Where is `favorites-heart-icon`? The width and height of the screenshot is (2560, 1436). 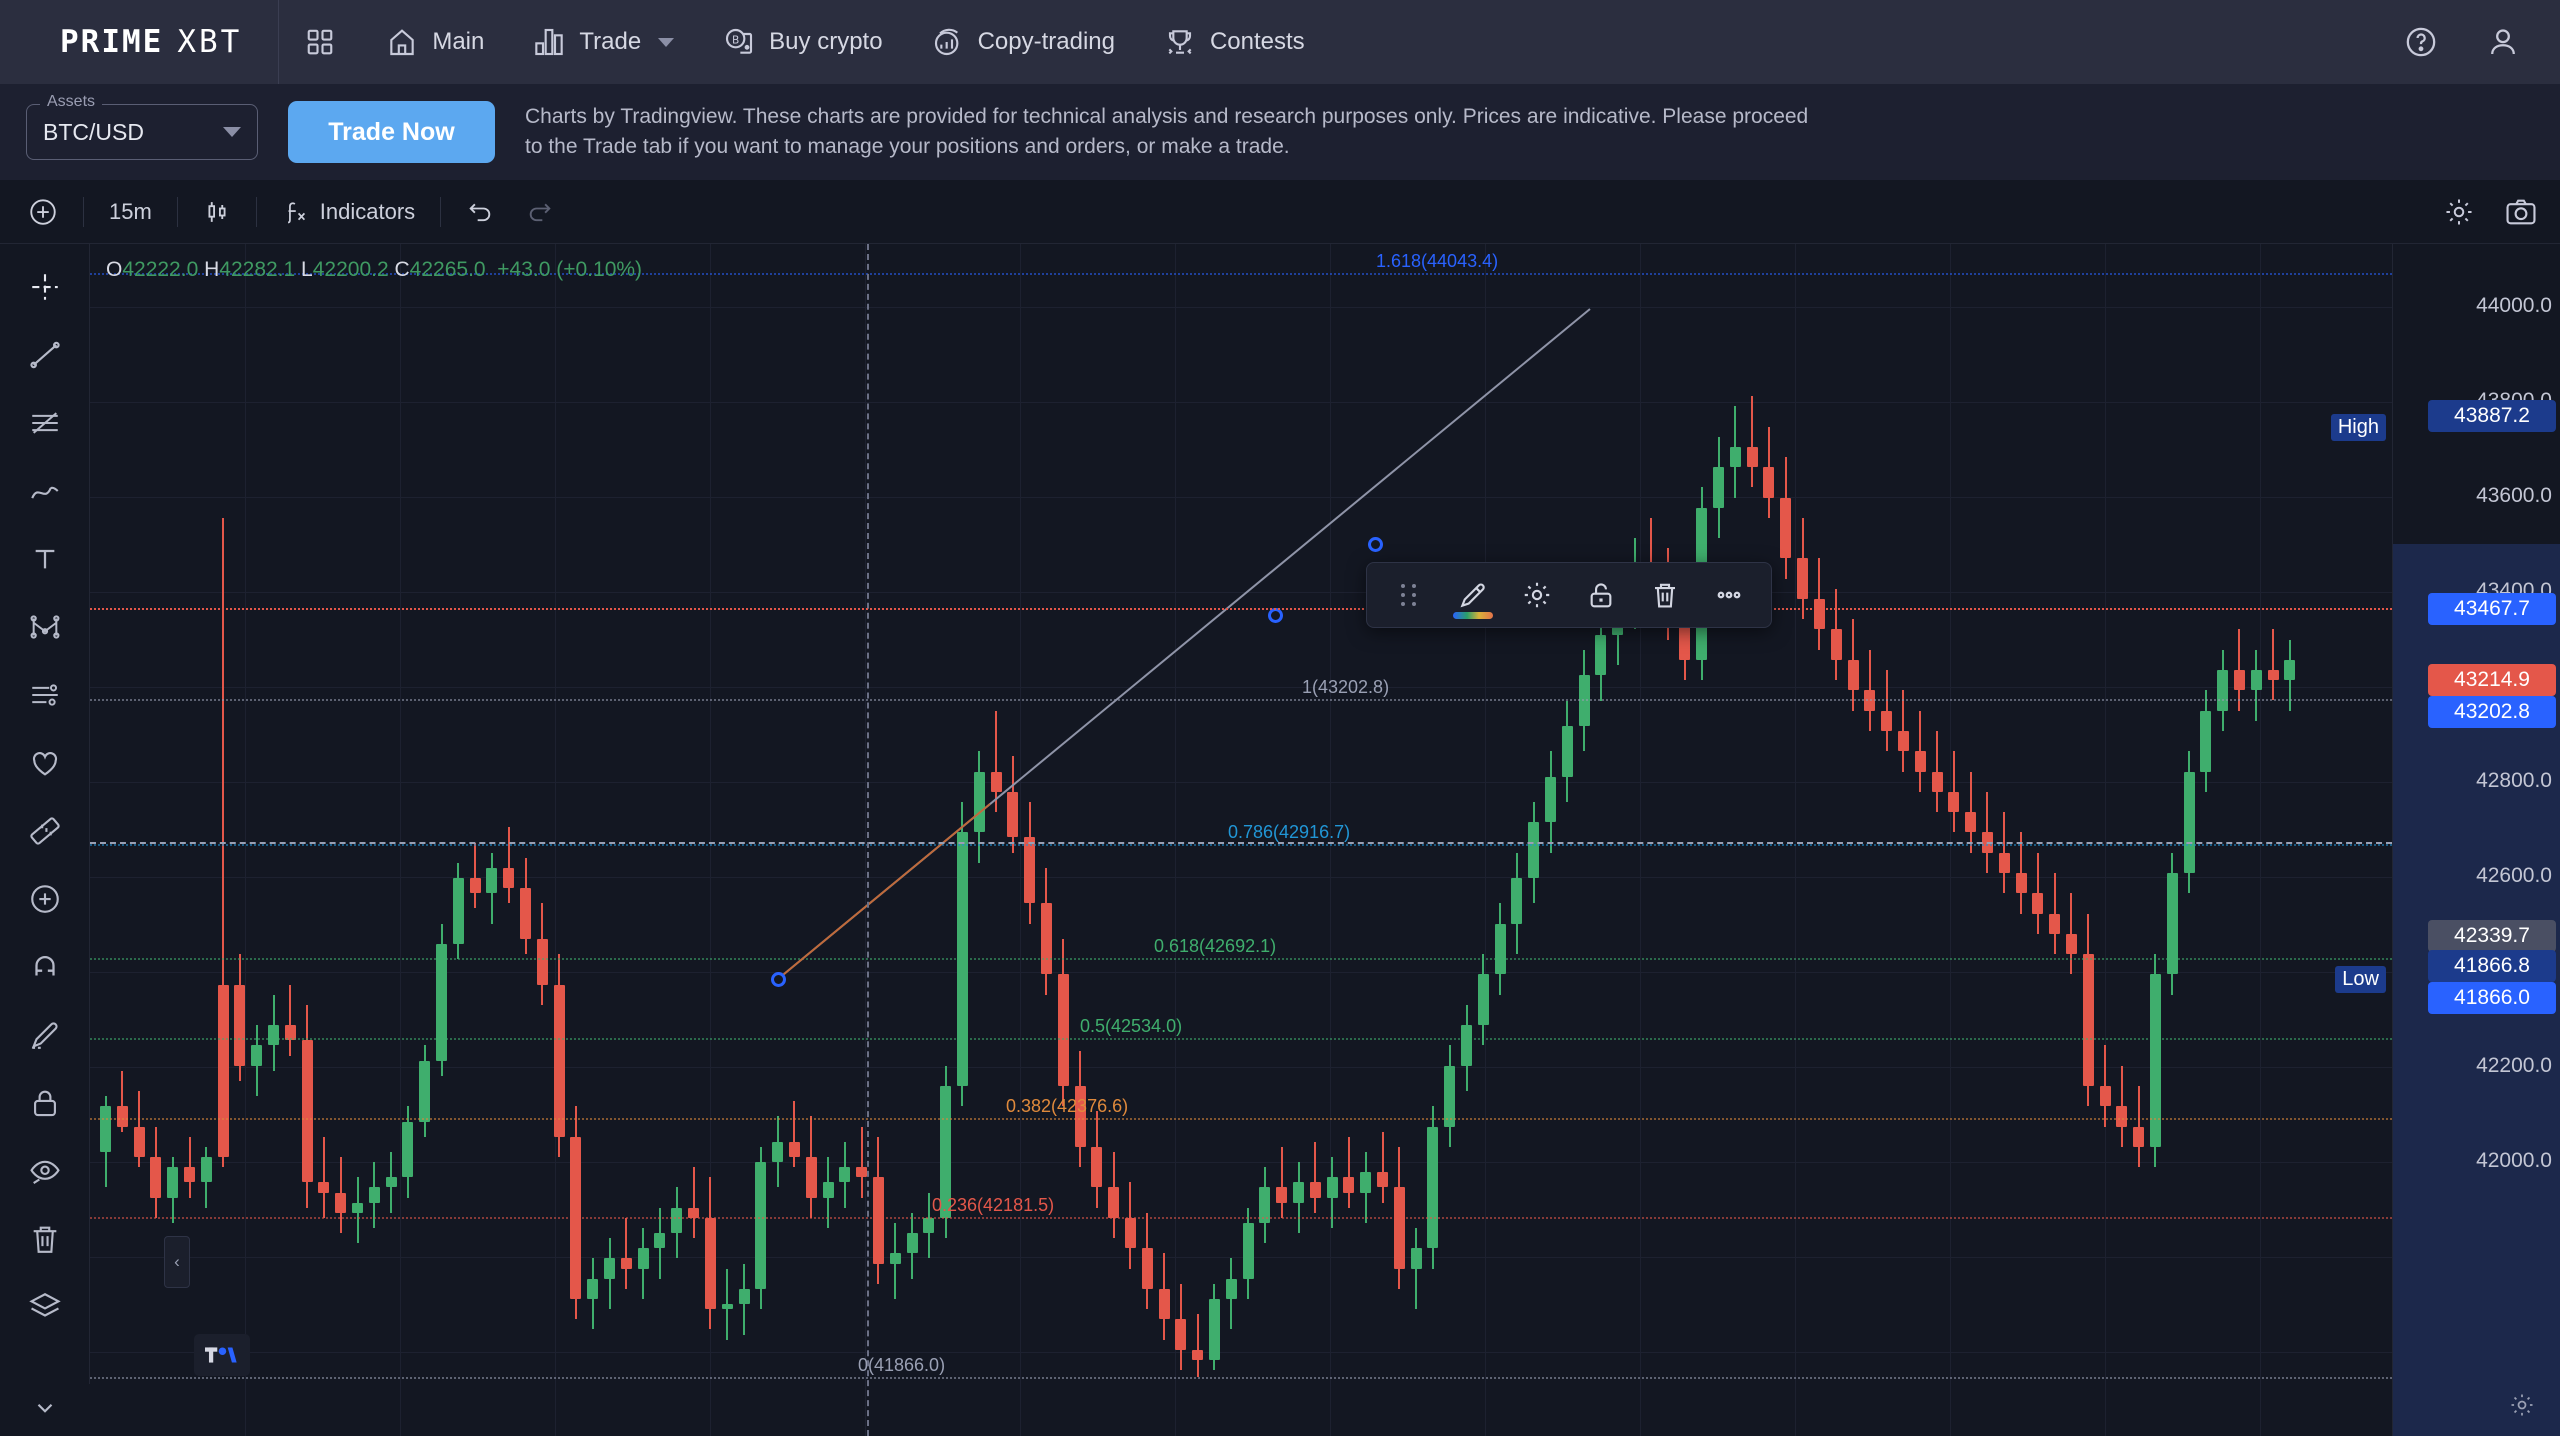
favorites-heart-icon is located at coordinates (45, 763).